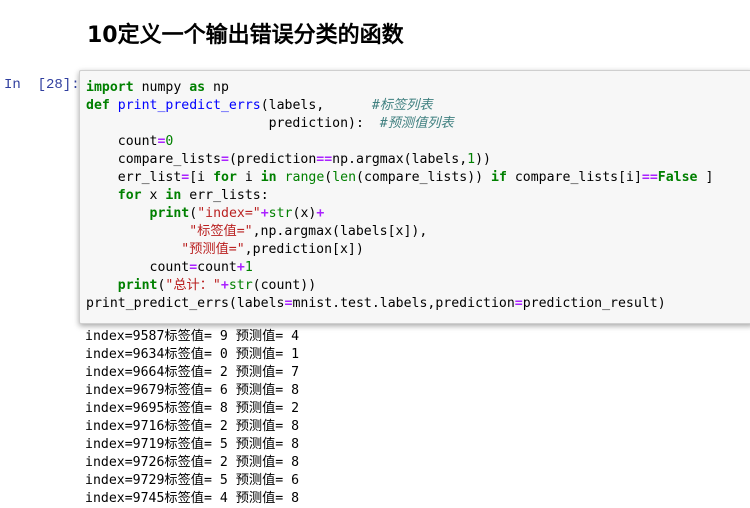  Describe the element at coordinates (213, 249) in the screenshot. I see `code-token: "预测值="` at that location.